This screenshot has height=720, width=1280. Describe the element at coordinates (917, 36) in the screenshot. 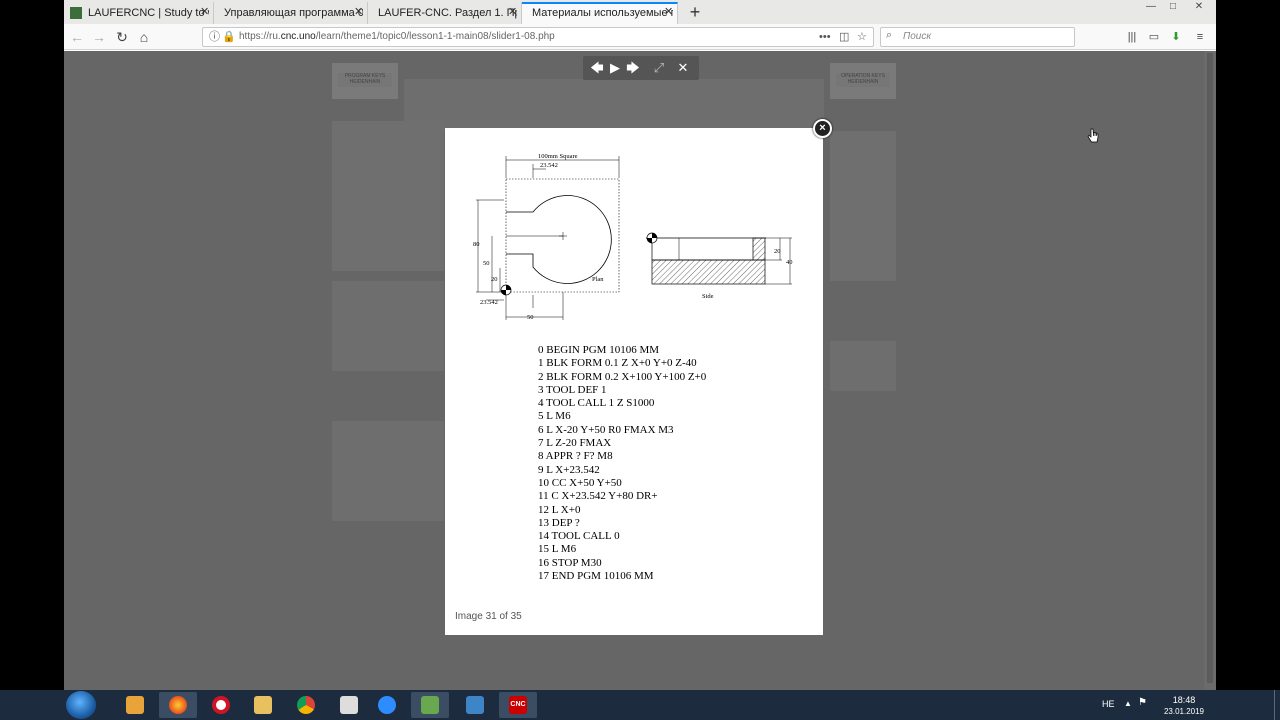

I see `search-placeholder: Поиск` at that location.